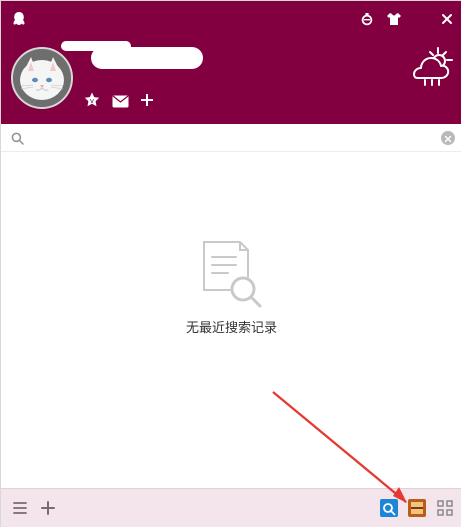  Describe the element at coordinates (445, 508) in the screenshot. I see `grid-icon` at that location.